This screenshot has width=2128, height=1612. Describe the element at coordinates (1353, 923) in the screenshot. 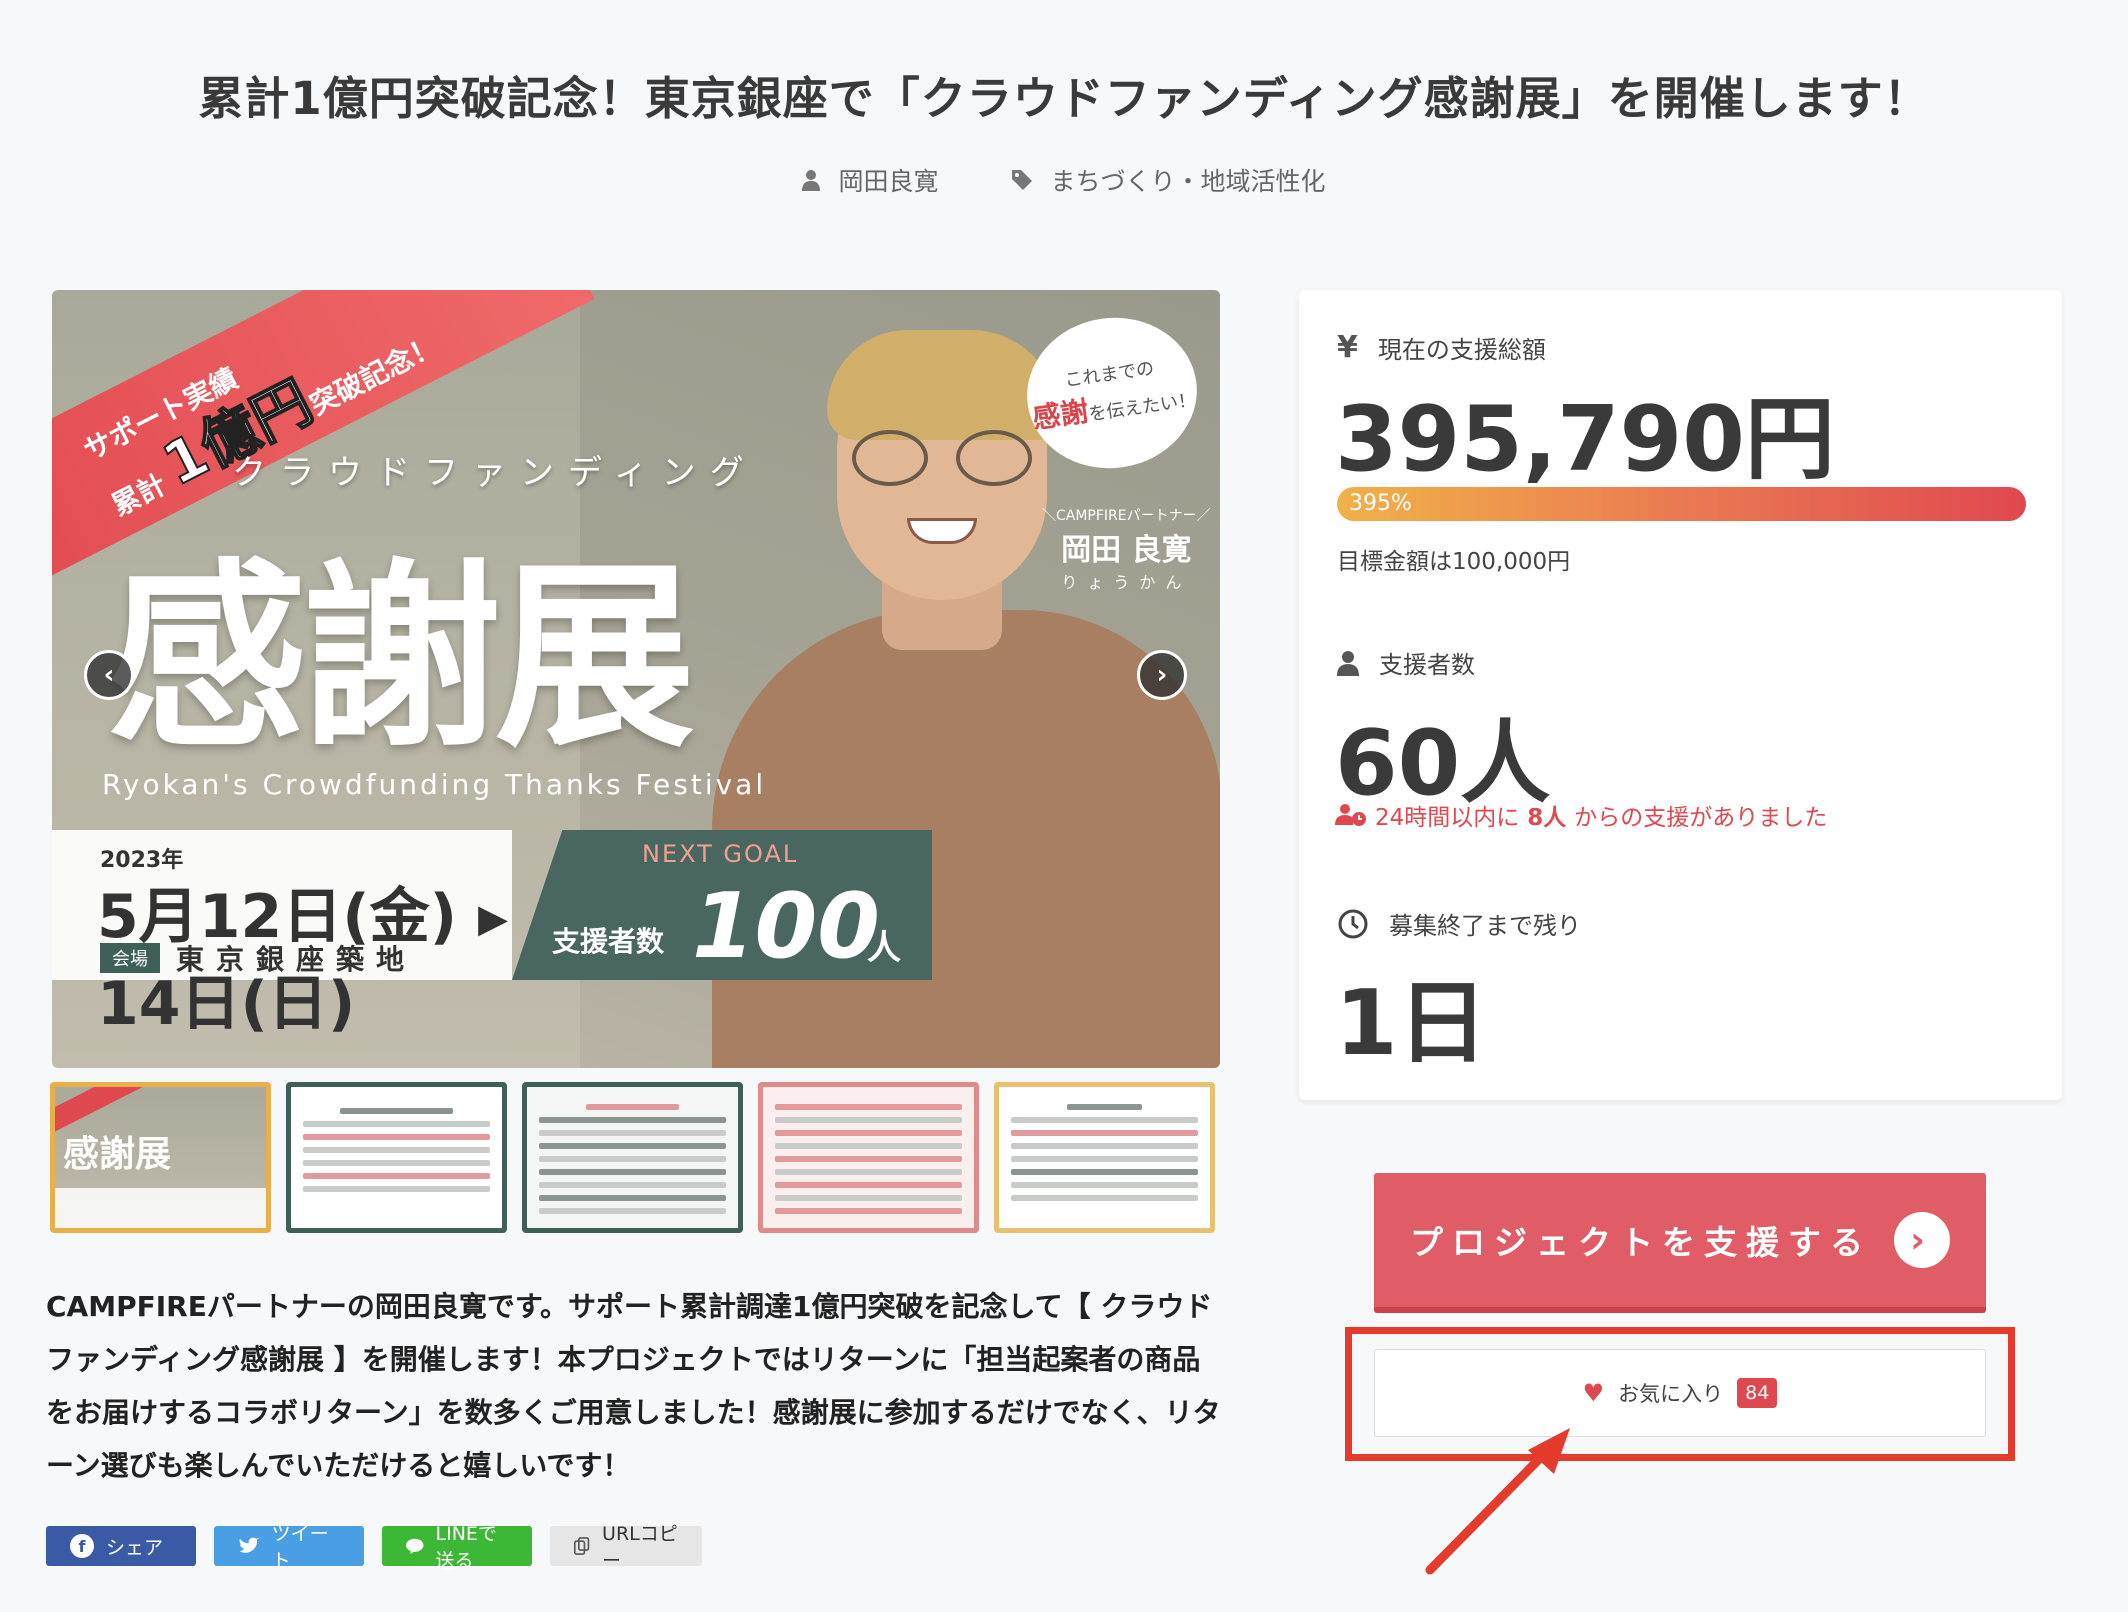

I see `clock-icon` at that location.